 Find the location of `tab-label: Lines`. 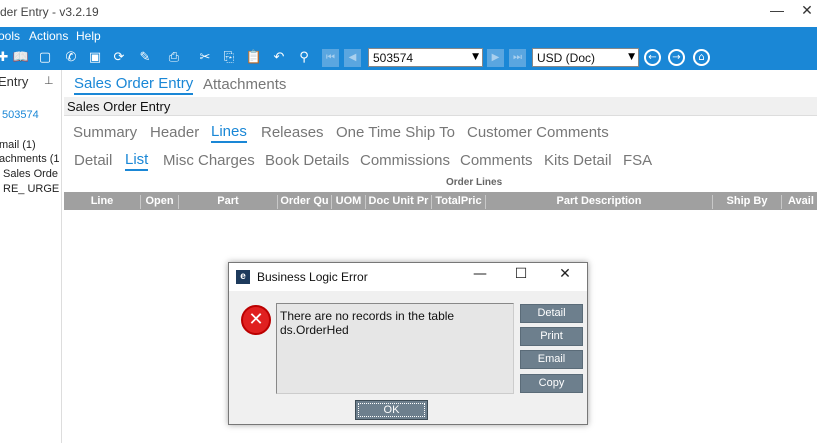

tab-label: Lines is located at coordinates (229, 131).